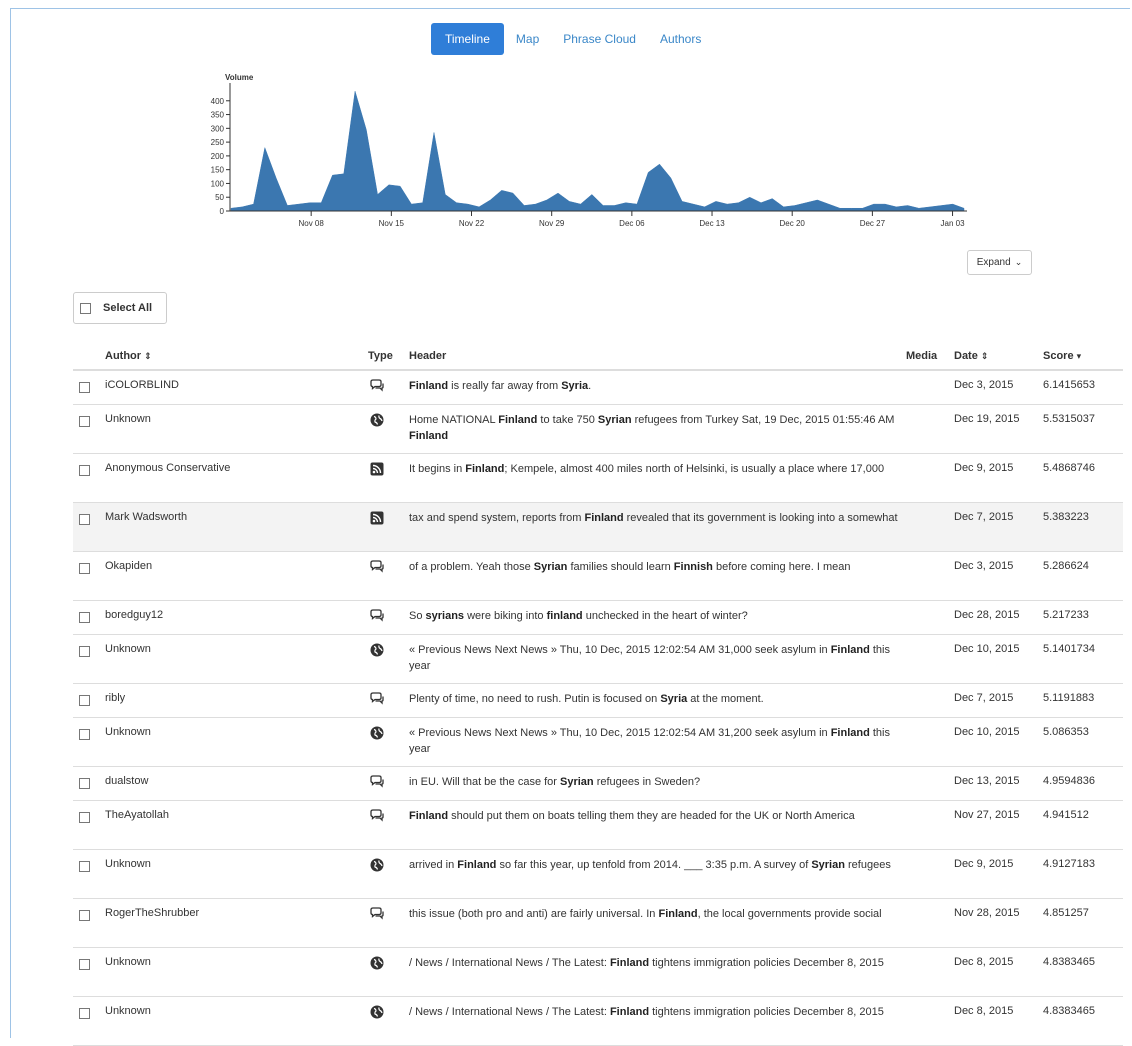  I want to click on expand-button: Expand ⌄, so click(999, 262).